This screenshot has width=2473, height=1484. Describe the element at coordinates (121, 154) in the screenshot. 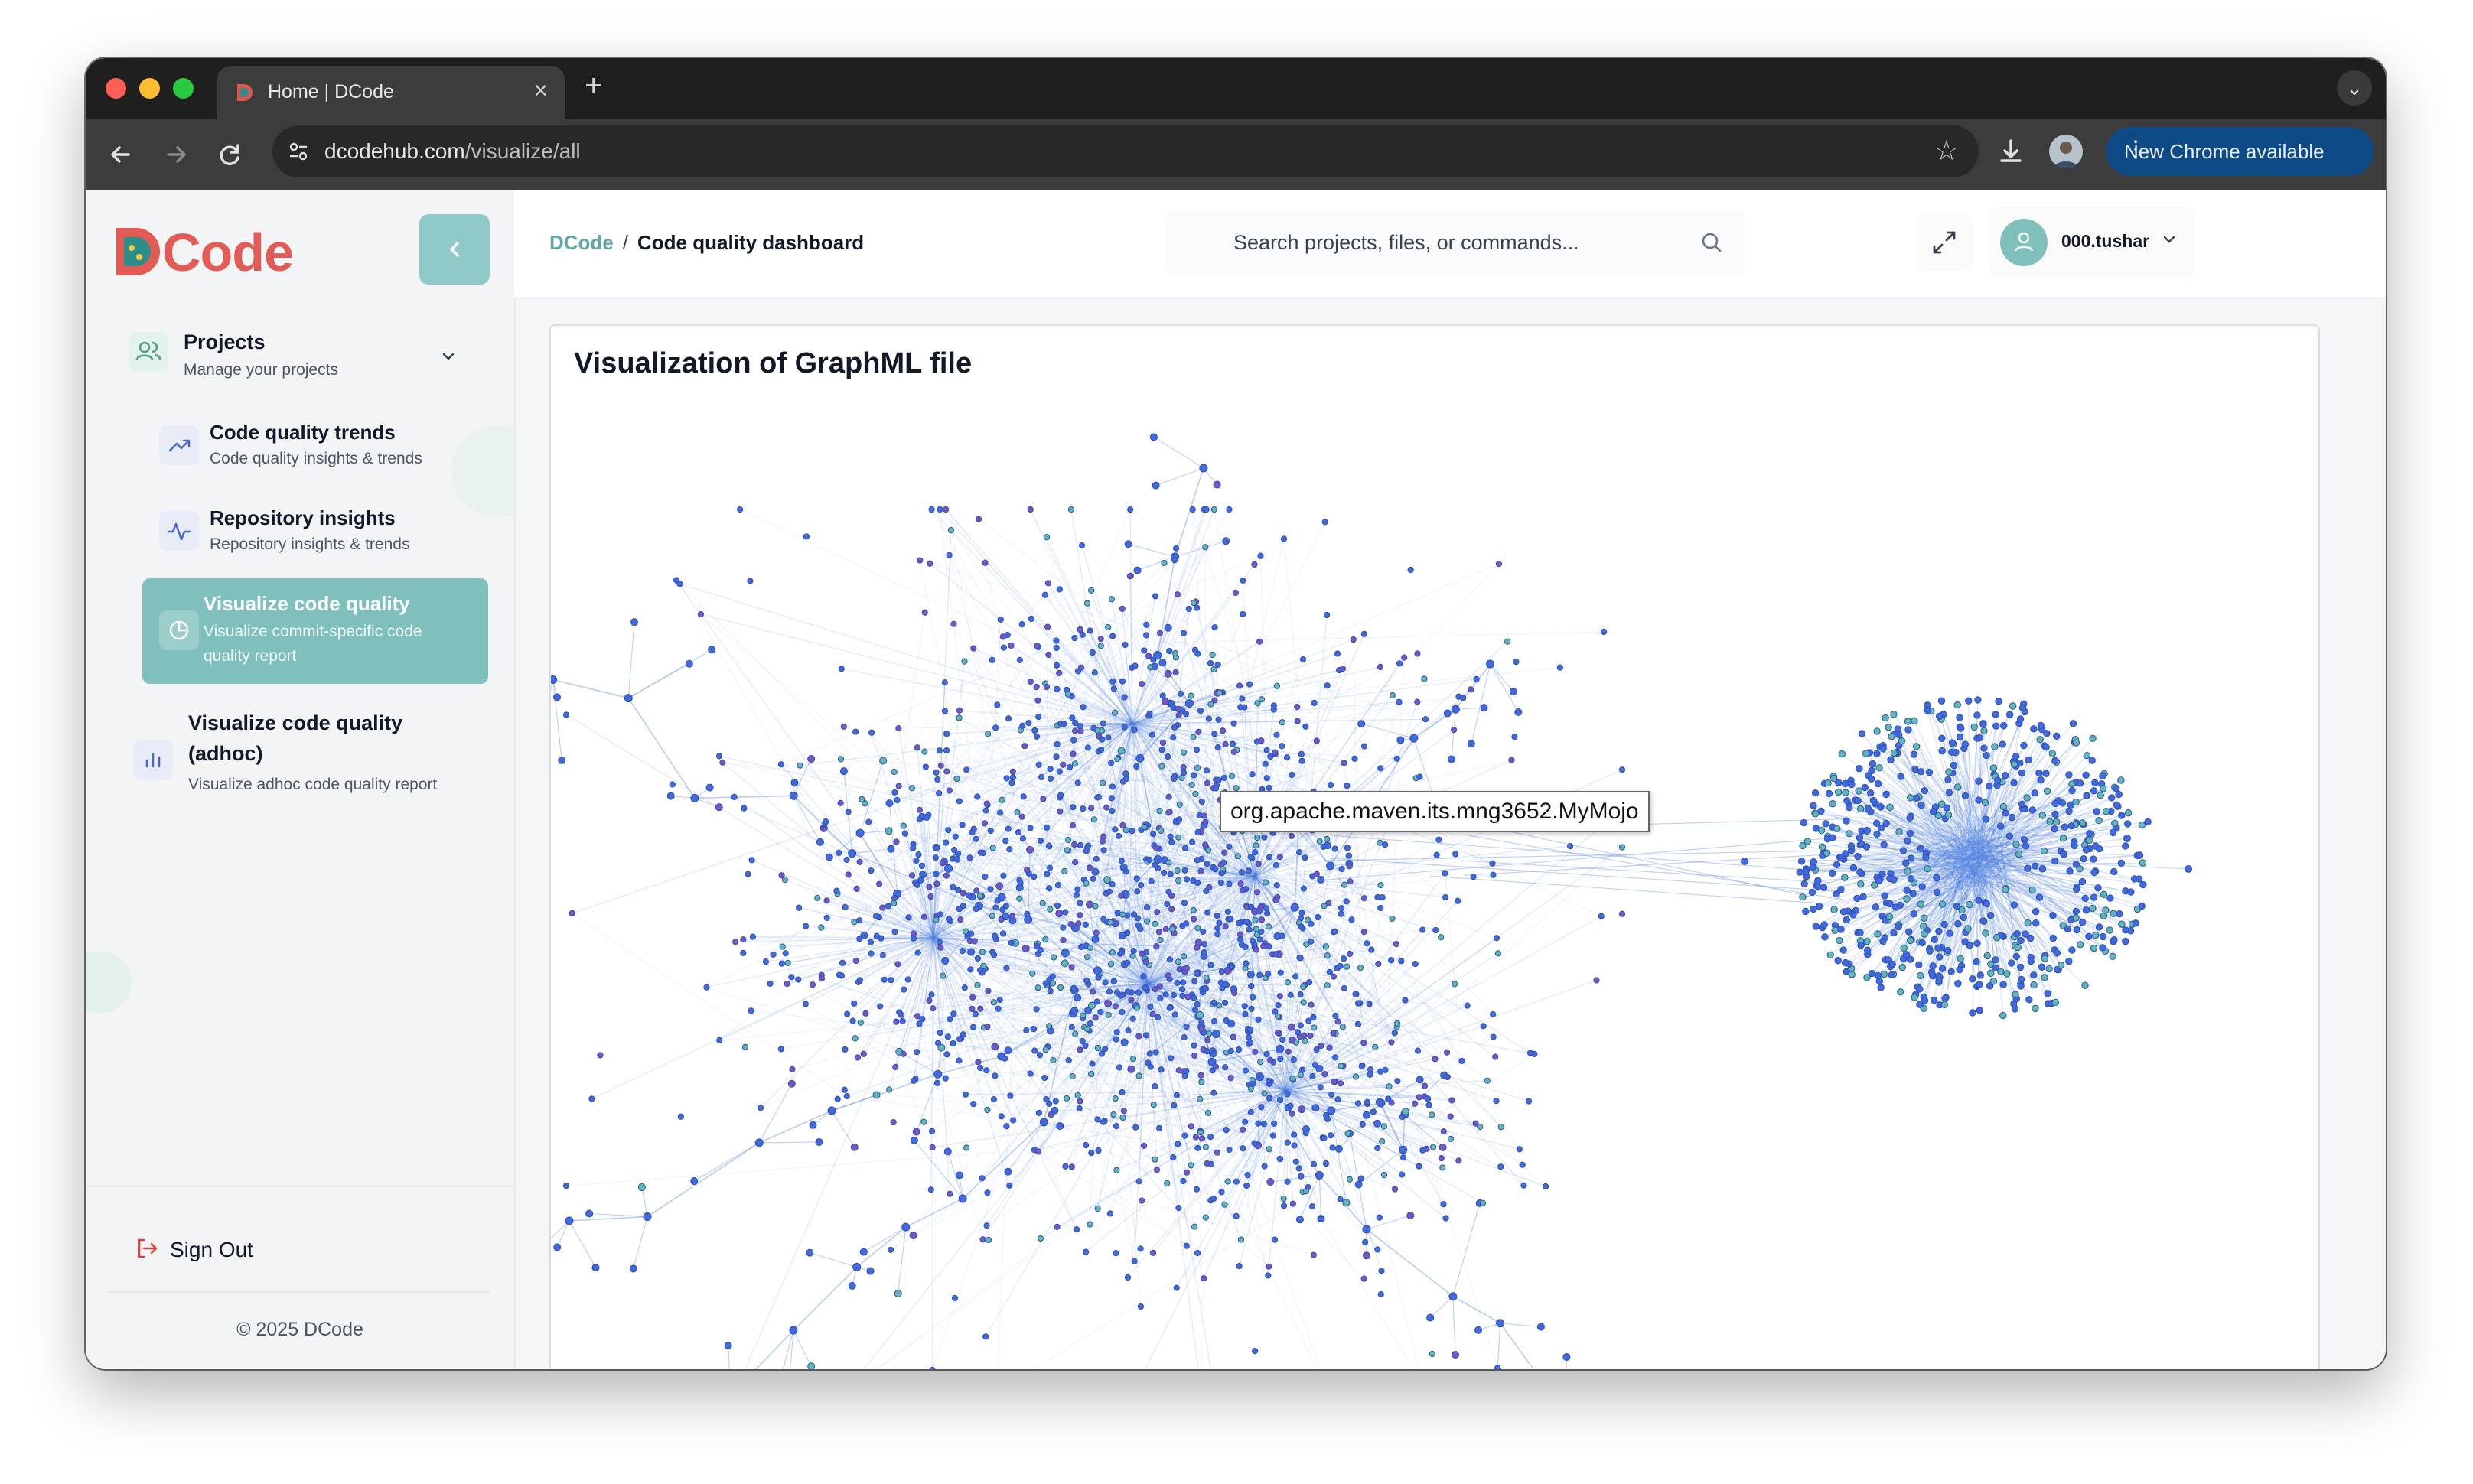

I see `back-icon` at that location.